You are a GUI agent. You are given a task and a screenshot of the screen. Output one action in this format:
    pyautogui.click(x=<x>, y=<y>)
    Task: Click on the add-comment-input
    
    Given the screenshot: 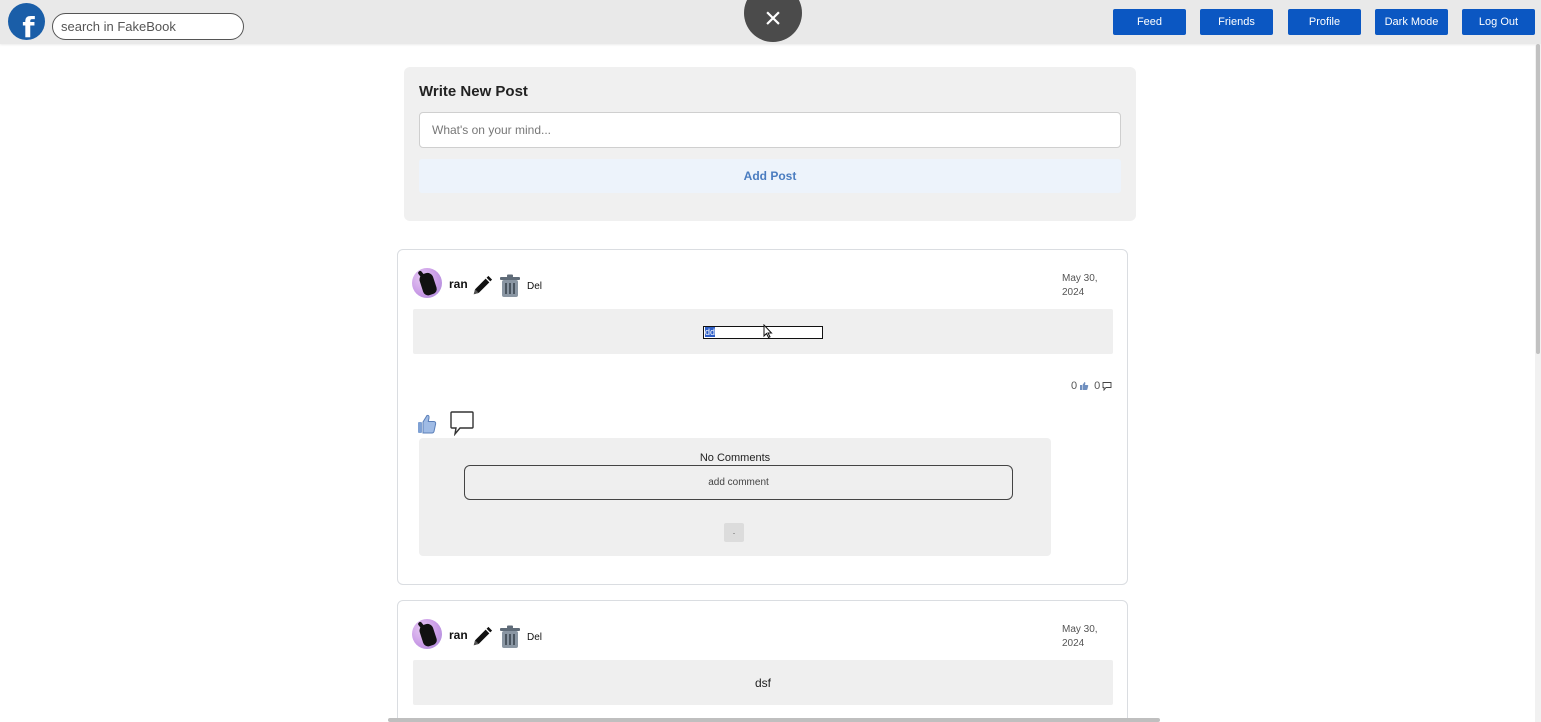 What is the action you would take?
    pyautogui.click(x=738, y=482)
    